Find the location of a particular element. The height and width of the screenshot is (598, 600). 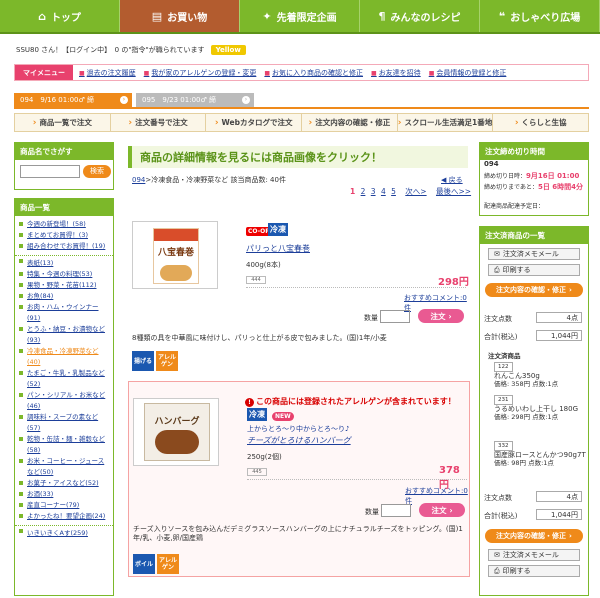

allergen-warning: ! この商品には登録されたアレルゲンが含まれています！ is located at coordinates (350, 401).